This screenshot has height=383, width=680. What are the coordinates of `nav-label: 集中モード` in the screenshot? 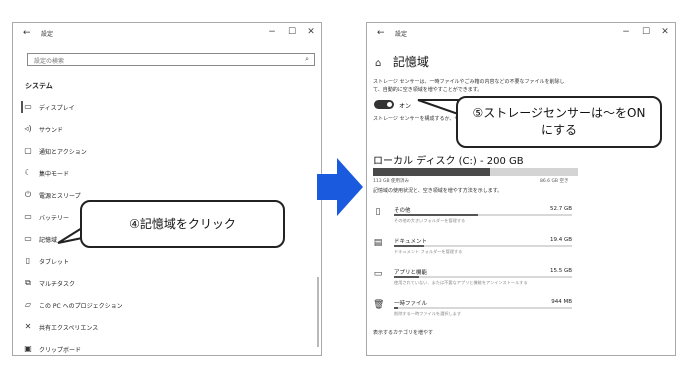 It's located at (54, 174).